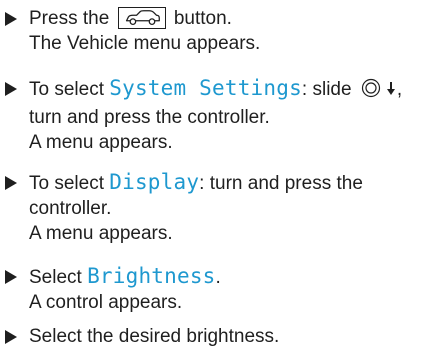 This screenshot has width=447, height=355. Describe the element at coordinates (145, 43) in the screenshot. I see `step-result: The Vehicle menu appears.` at that location.